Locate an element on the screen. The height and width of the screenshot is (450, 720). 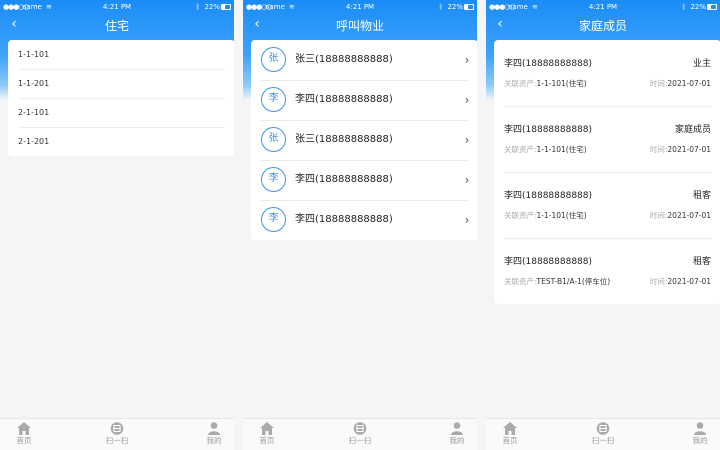
nav-bar: ‹ 住宅 is located at coordinates (117, 25).